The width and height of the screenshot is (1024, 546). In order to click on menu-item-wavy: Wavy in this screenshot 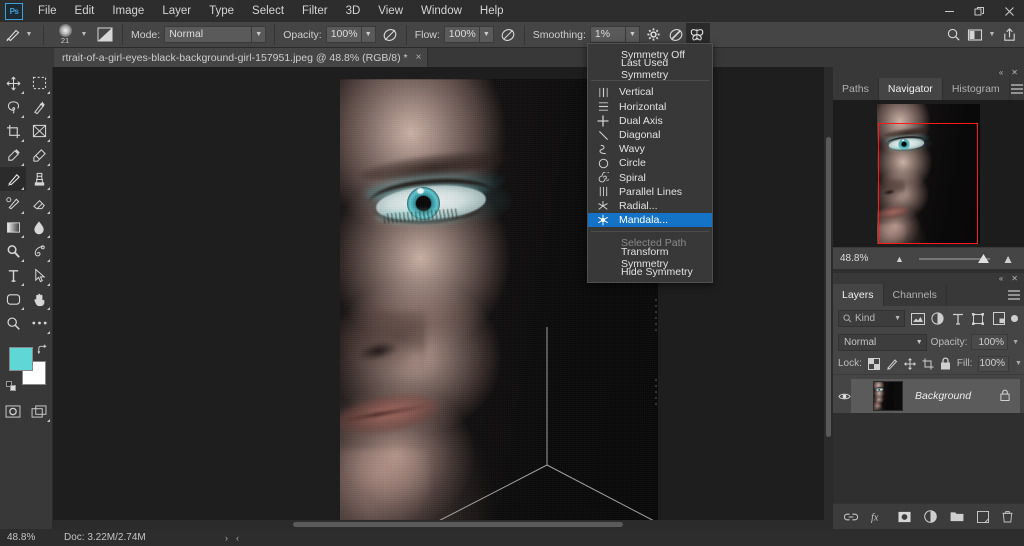, I will do `click(650, 149)`.